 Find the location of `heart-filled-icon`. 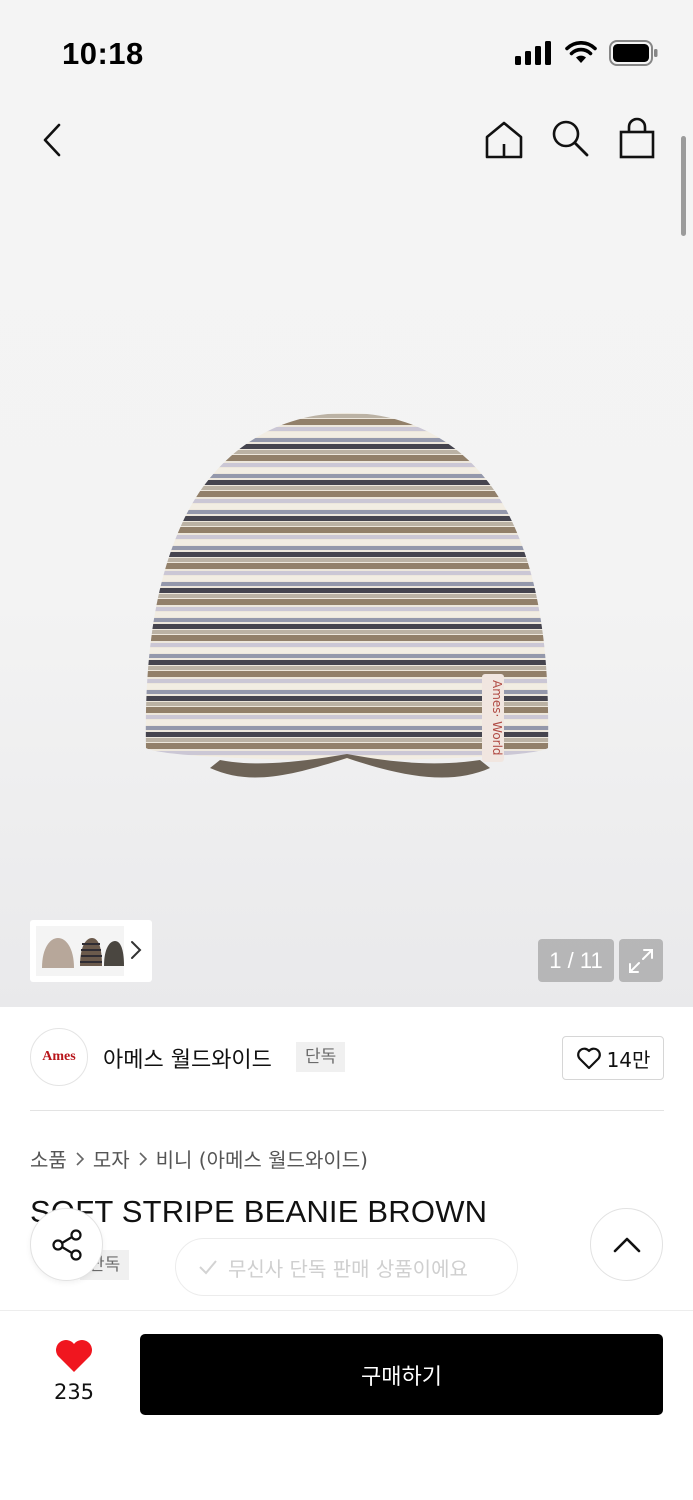

heart-filled-icon is located at coordinates (74, 1356).